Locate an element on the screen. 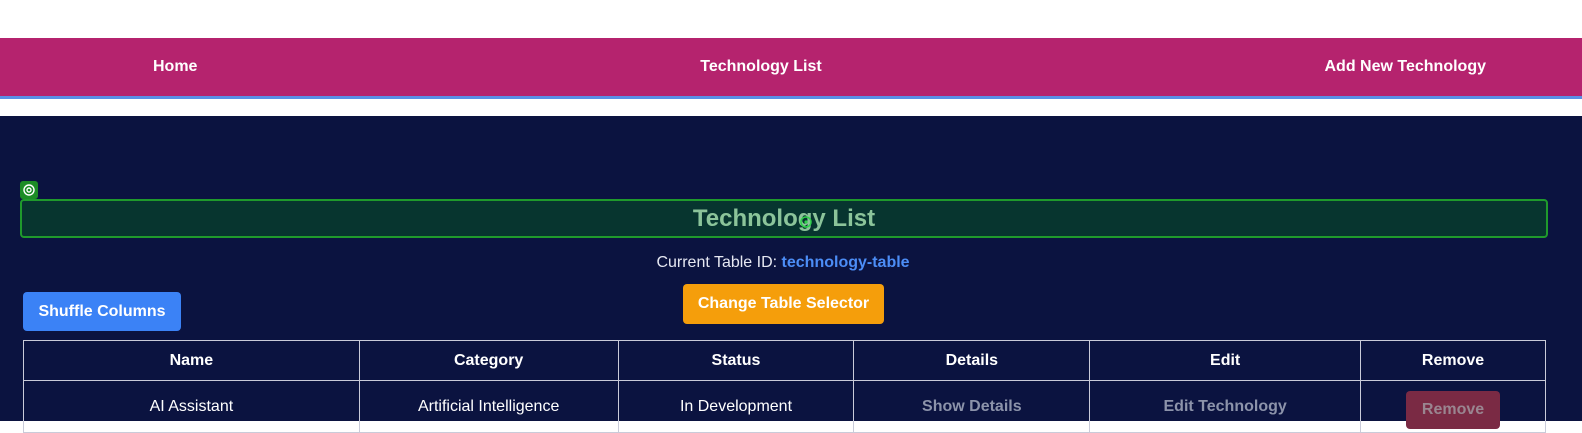  main-navbar: Home Technology List Add New Technology is located at coordinates (791, 67).